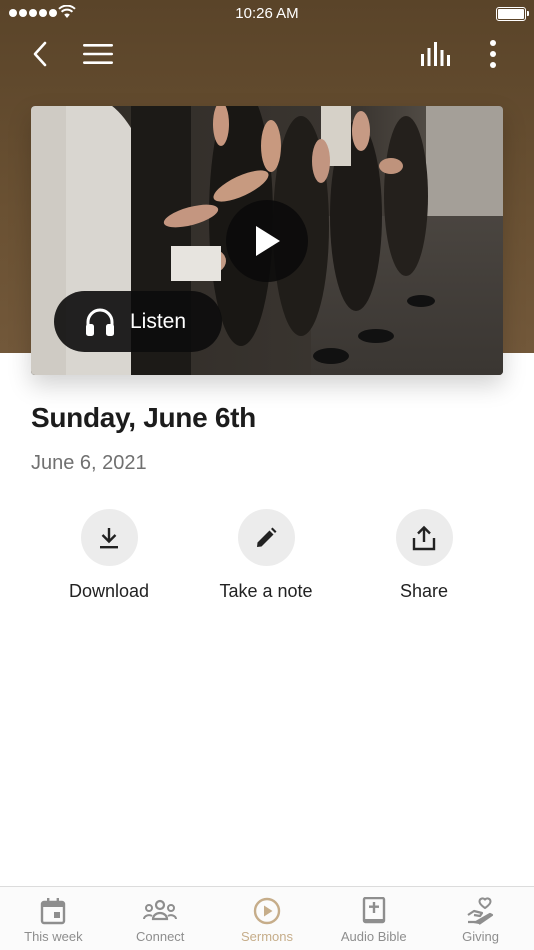 Image resolution: width=534 pixels, height=950 pixels. Describe the element at coordinates (53, 911) in the screenshot. I see `calendar-icon` at that location.